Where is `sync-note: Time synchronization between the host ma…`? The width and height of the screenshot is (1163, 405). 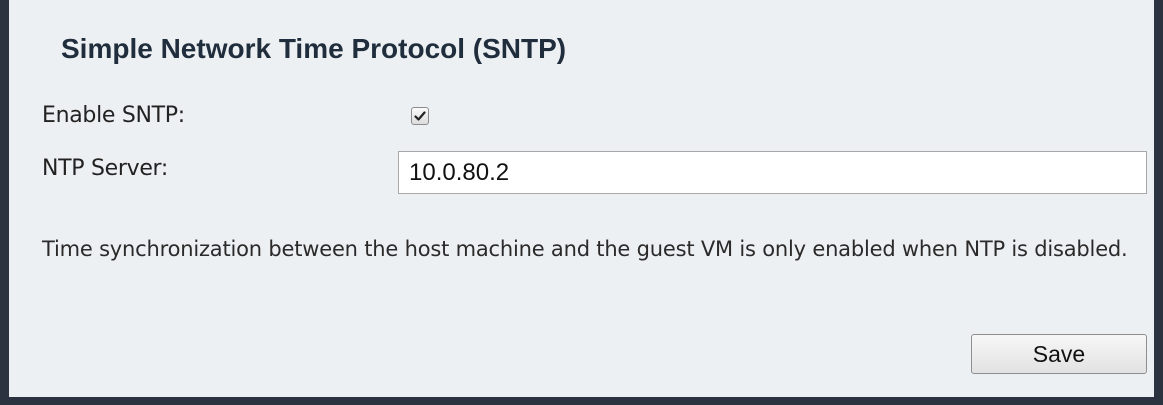
sync-note: Time synchronization between the host ma… is located at coordinates (585, 249).